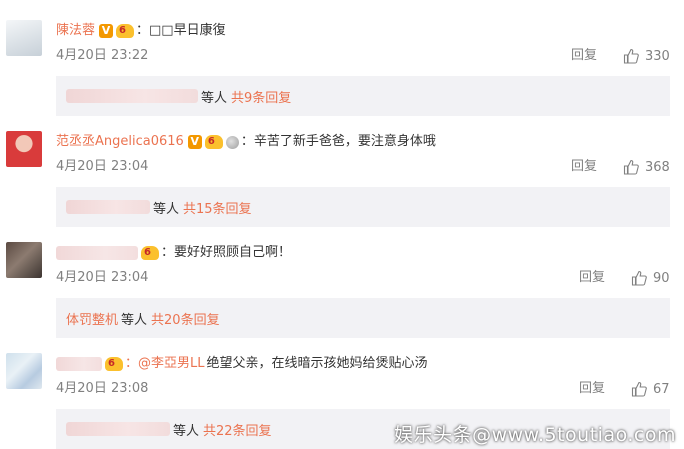  What do you see at coordinates (226, 252) in the screenshot?
I see `comment-text: ：要好好照顾自己啊！` at bounding box center [226, 252].